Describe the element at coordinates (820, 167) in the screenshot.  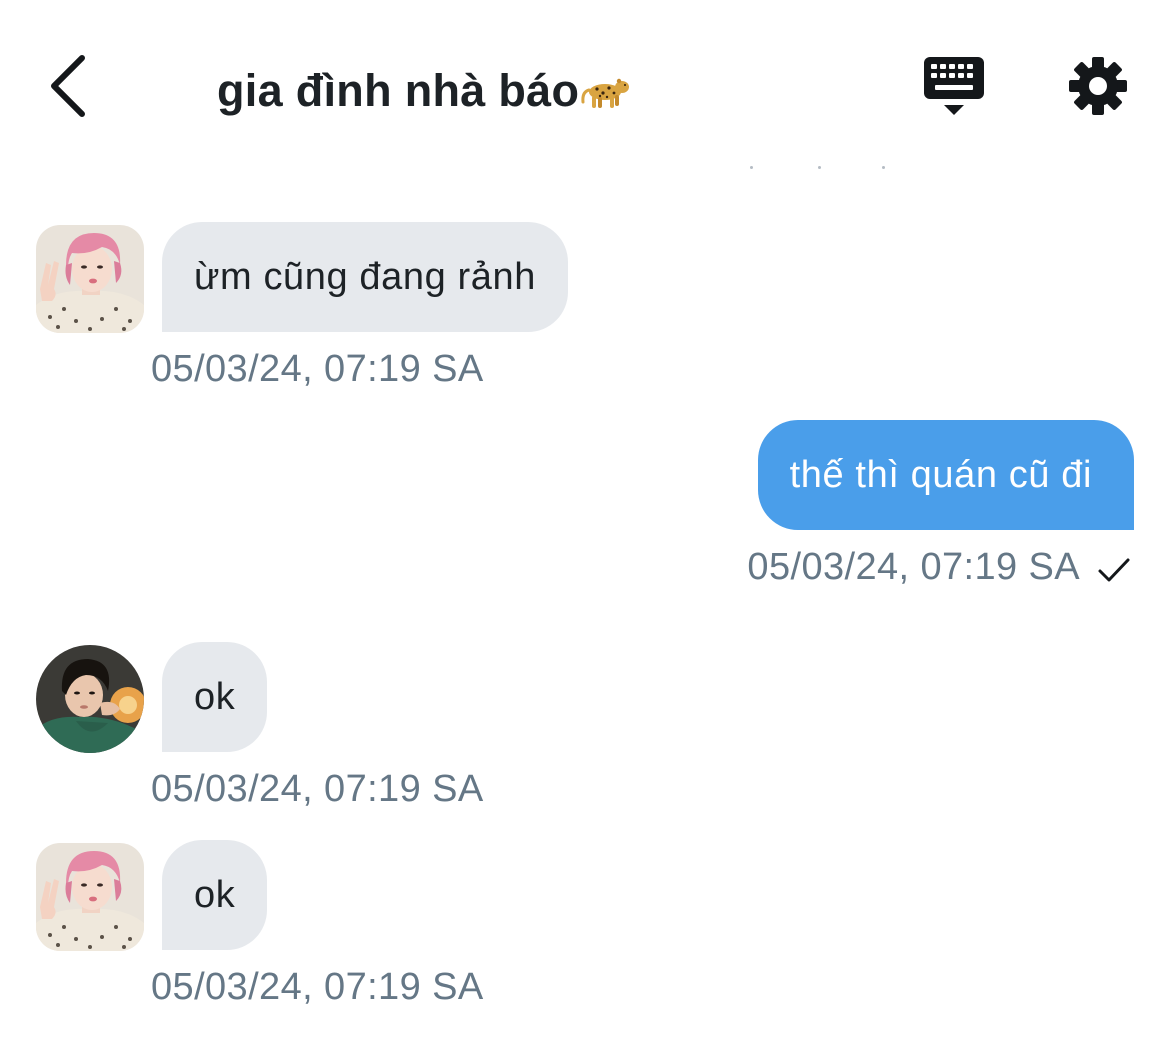
I see `scroll-overflow-dots` at that location.